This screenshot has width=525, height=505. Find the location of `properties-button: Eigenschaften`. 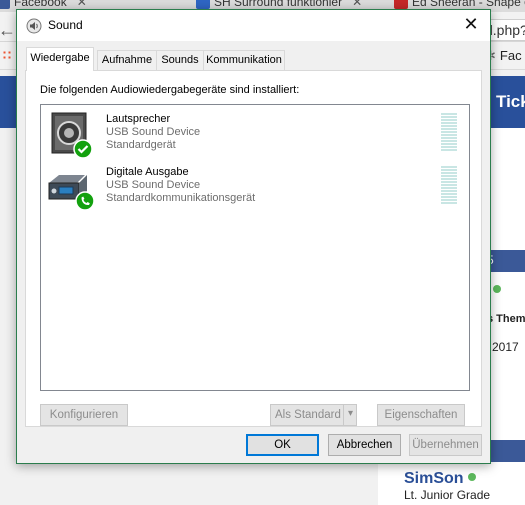

properties-button: Eigenschaften is located at coordinates (421, 415).